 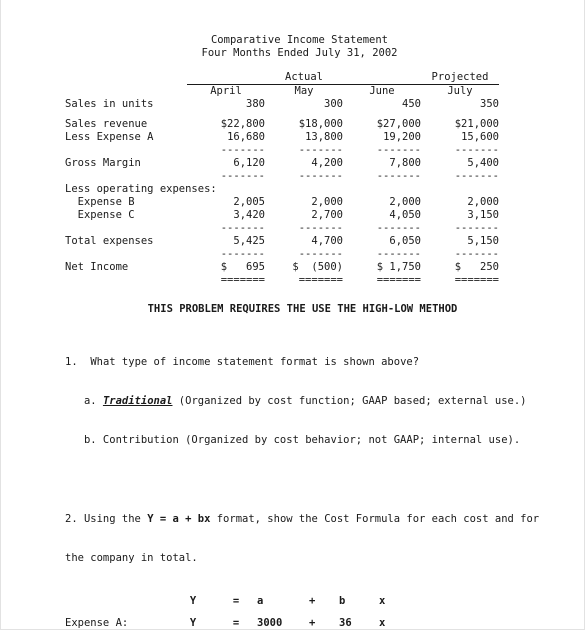 I want to click on option-a-marker: a., so click(x=93, y=401).